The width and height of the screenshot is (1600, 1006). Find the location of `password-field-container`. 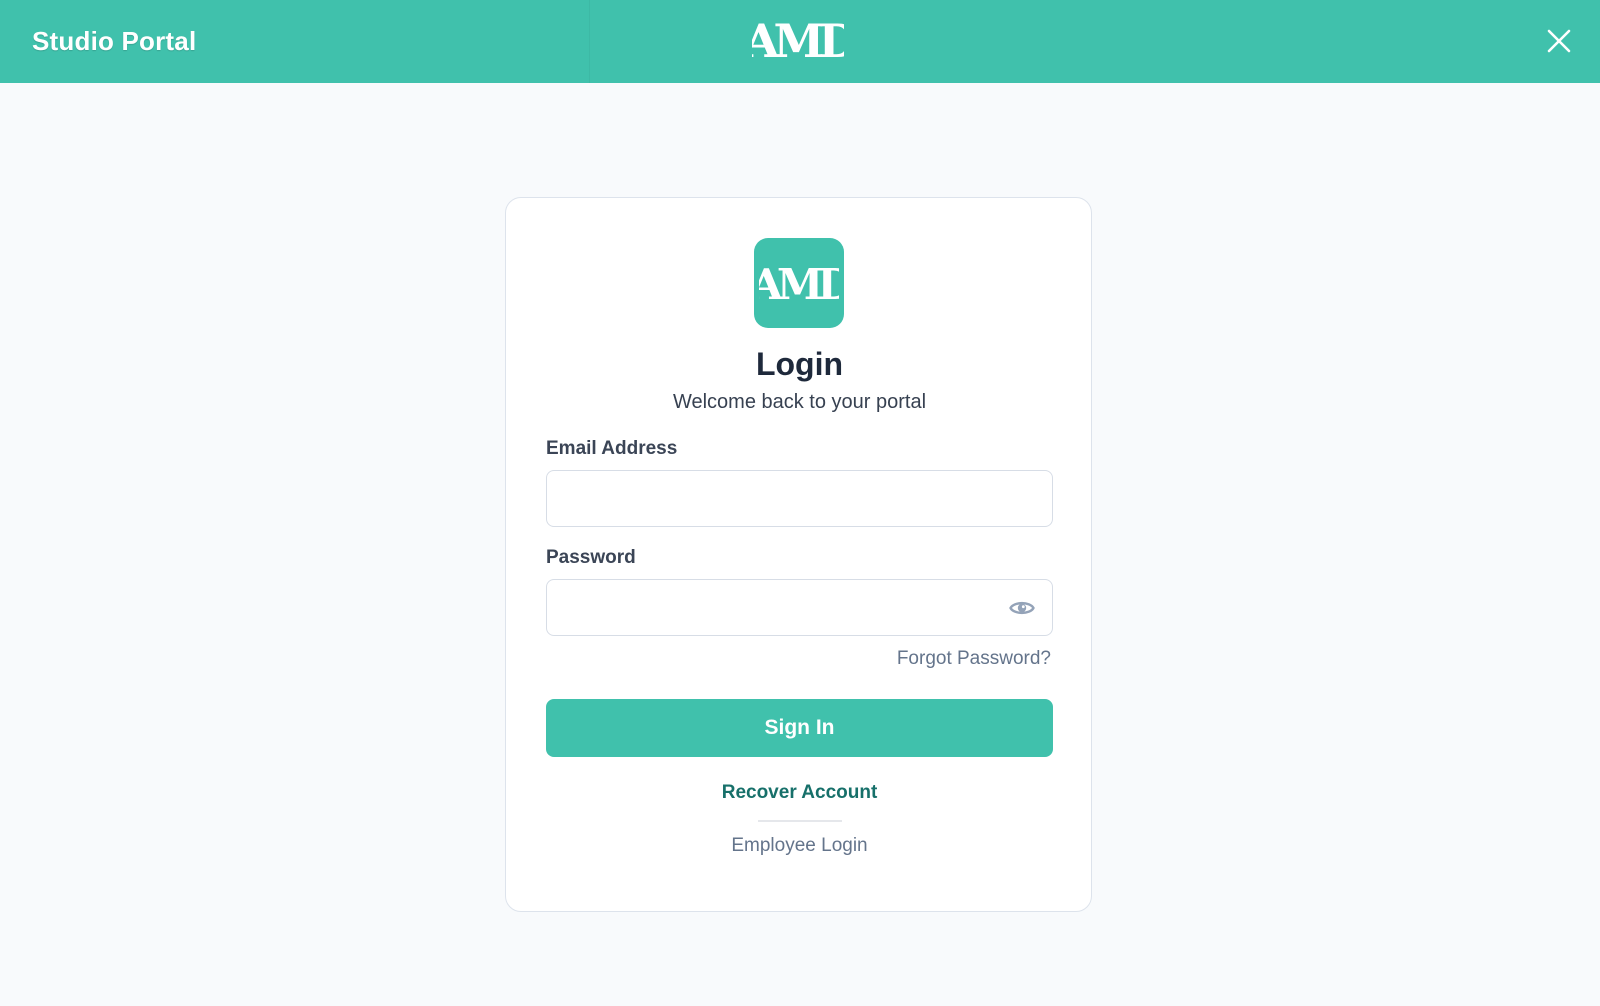

password-field-container is located at coordinates (799, 607).